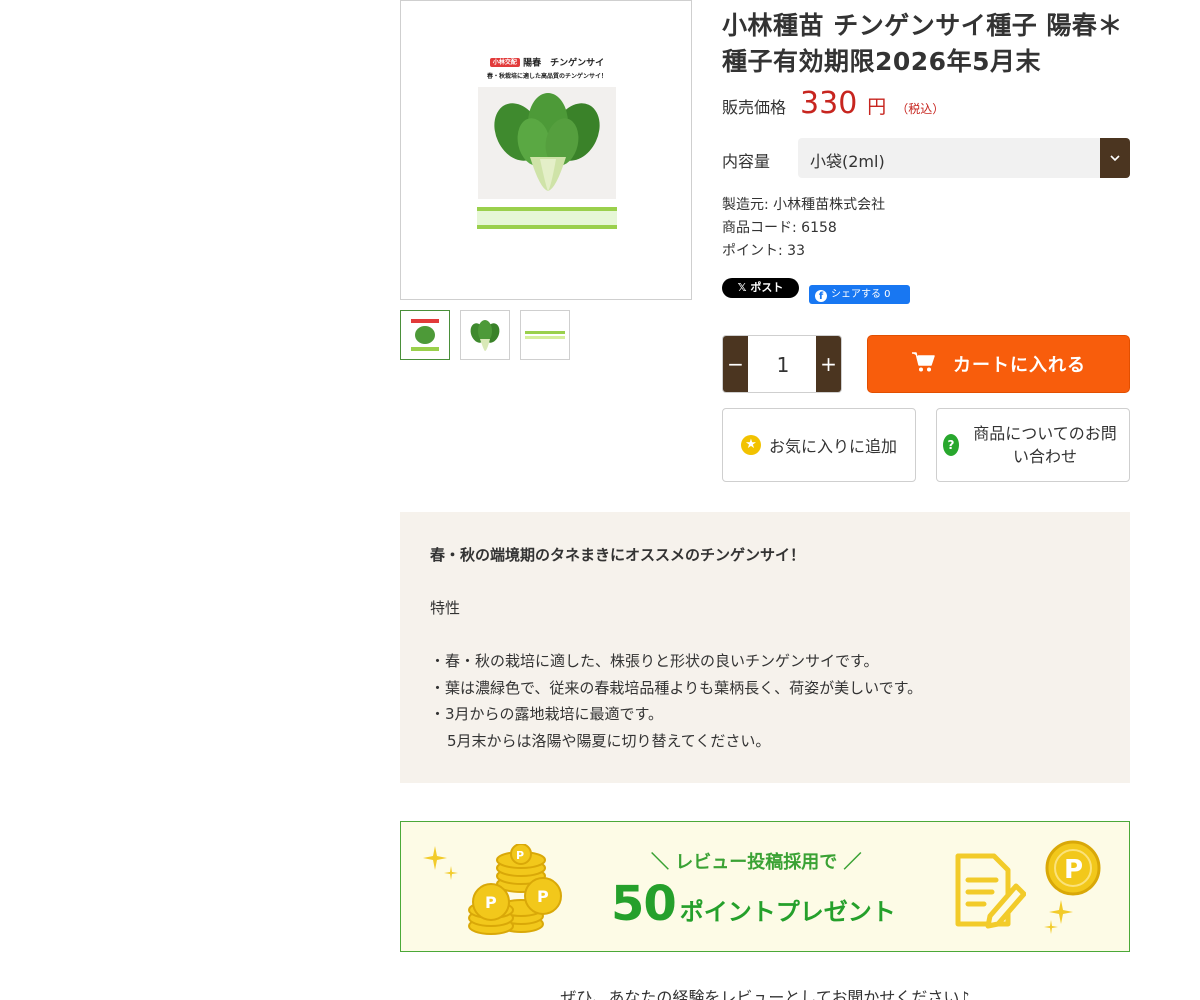  What do you see at coordinates (735, 364) in the screenshot?
I see `quantity-decrease-button: −` at bounding box center [735, 364].